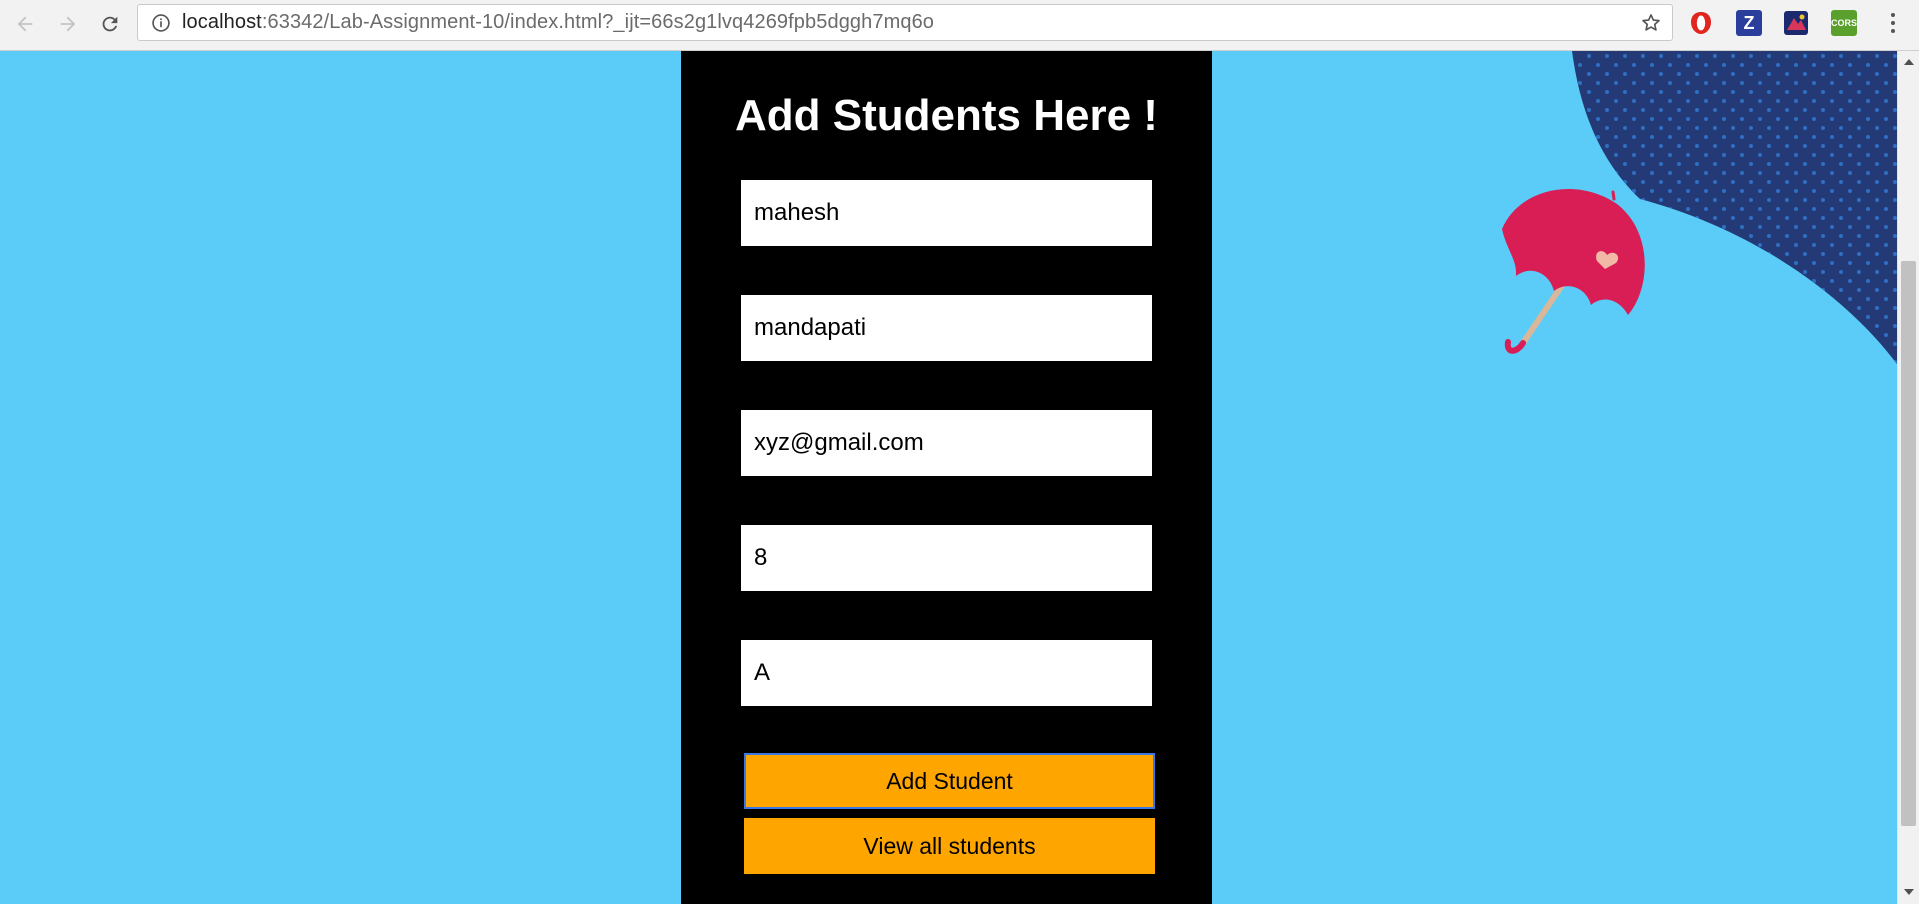 Image resolution: width=1919 pixels, height=904 pixels. What do you see at coordinates (161, 23) in the screenshot?
I see `info-icon` at bounding box center [161, 23].